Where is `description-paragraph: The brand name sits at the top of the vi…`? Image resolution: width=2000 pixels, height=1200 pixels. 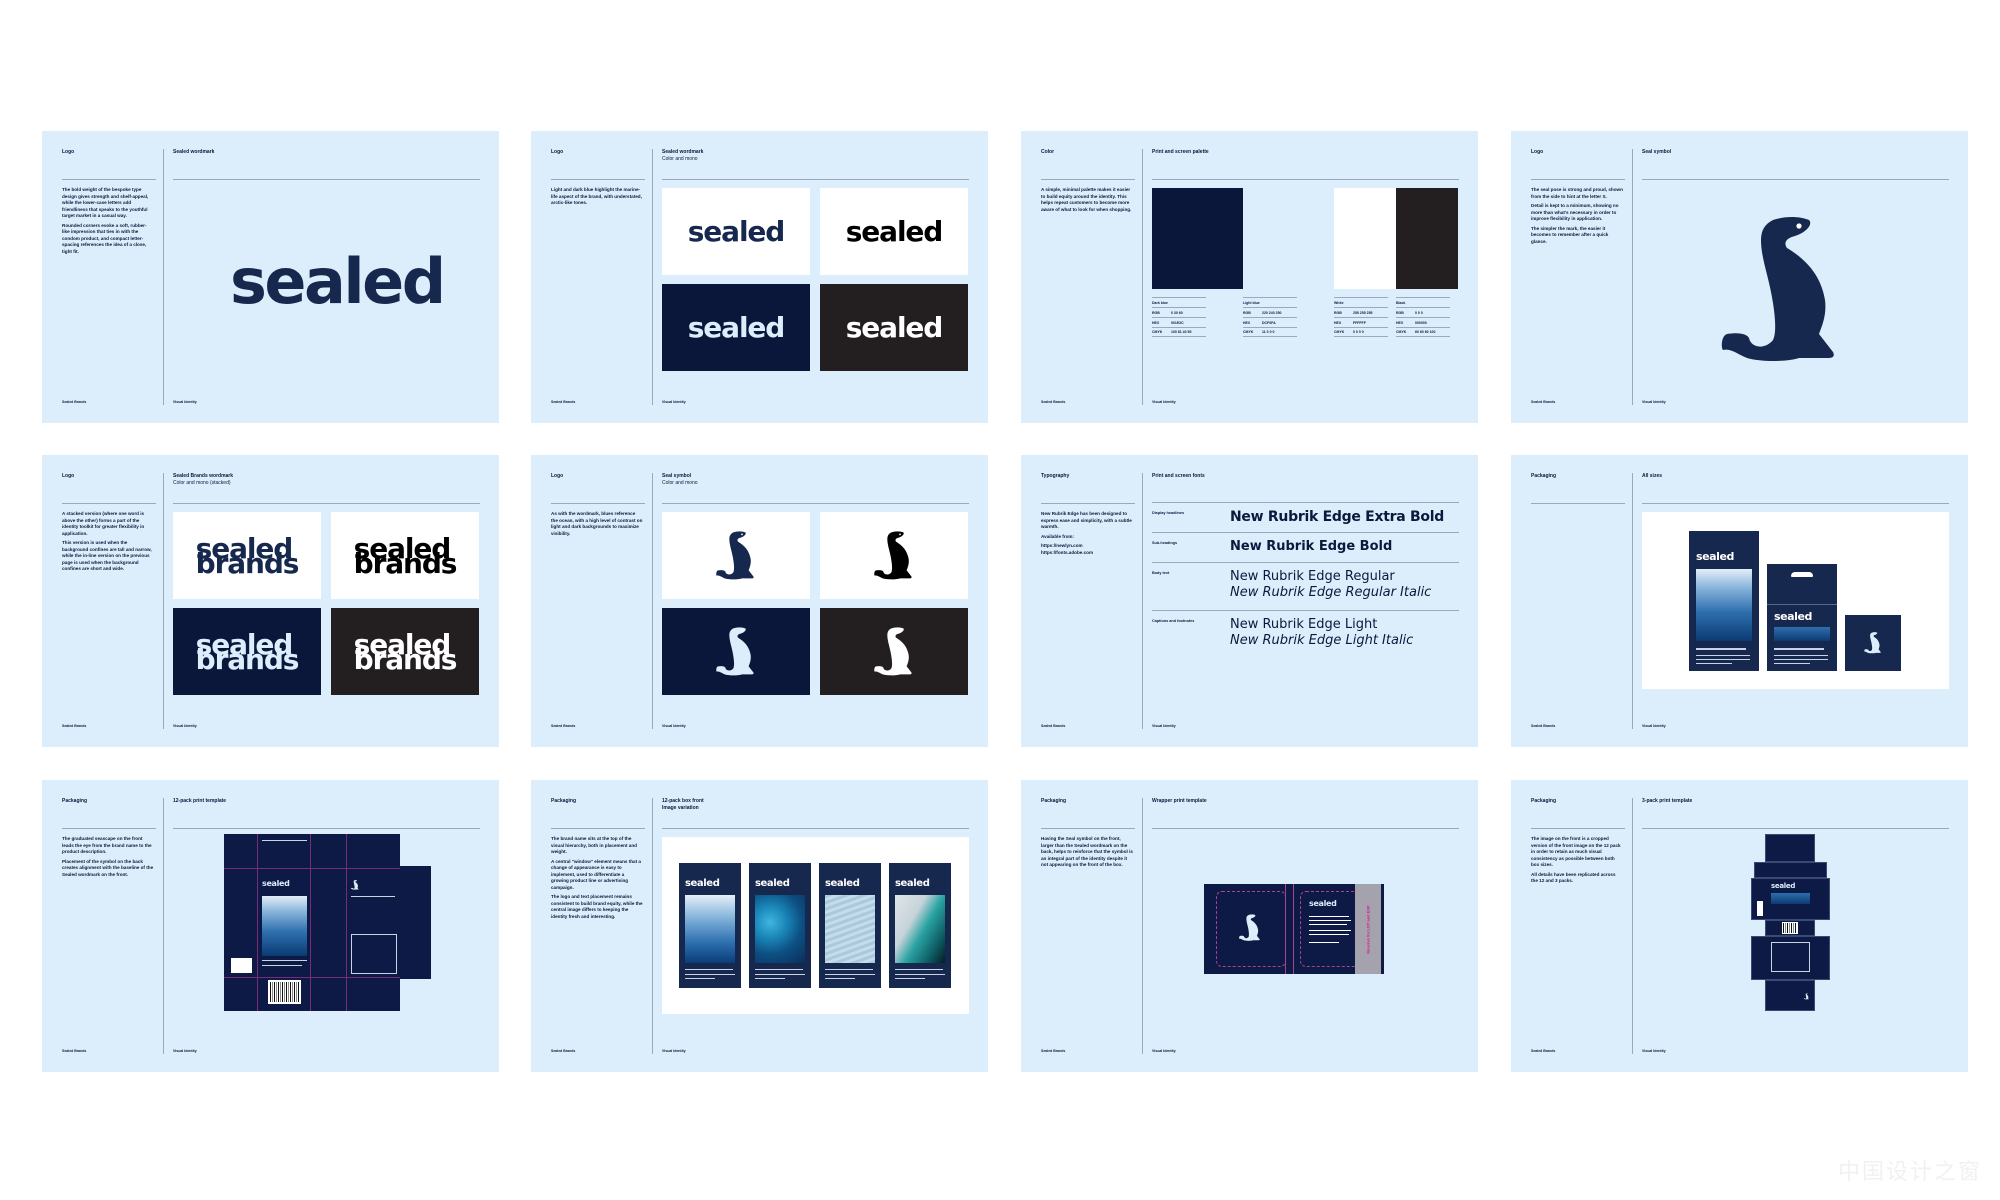
description-paragraph: The brand name sits at the top of the vi… is located at coordinates (594, 845).